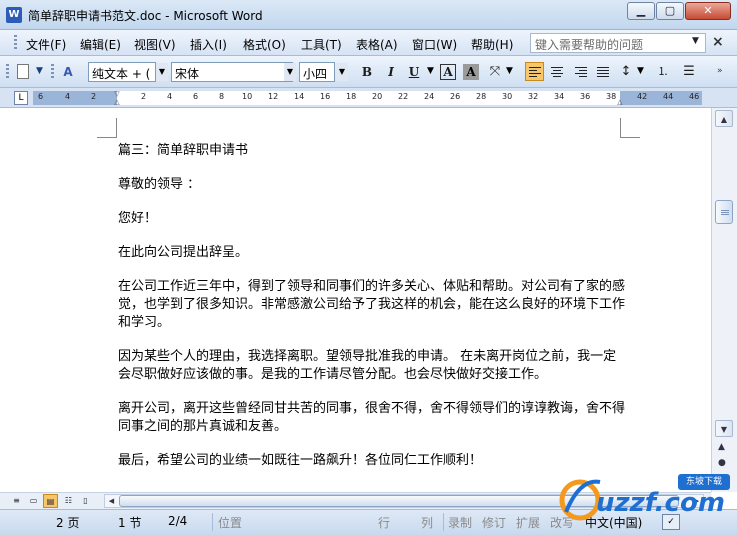 The width and height of the screenshot is (737, 535). What do you see at coordinates (641, 11) in the screenshot?
I see `minimize-button: ▁` at bounding box center [641, 11].